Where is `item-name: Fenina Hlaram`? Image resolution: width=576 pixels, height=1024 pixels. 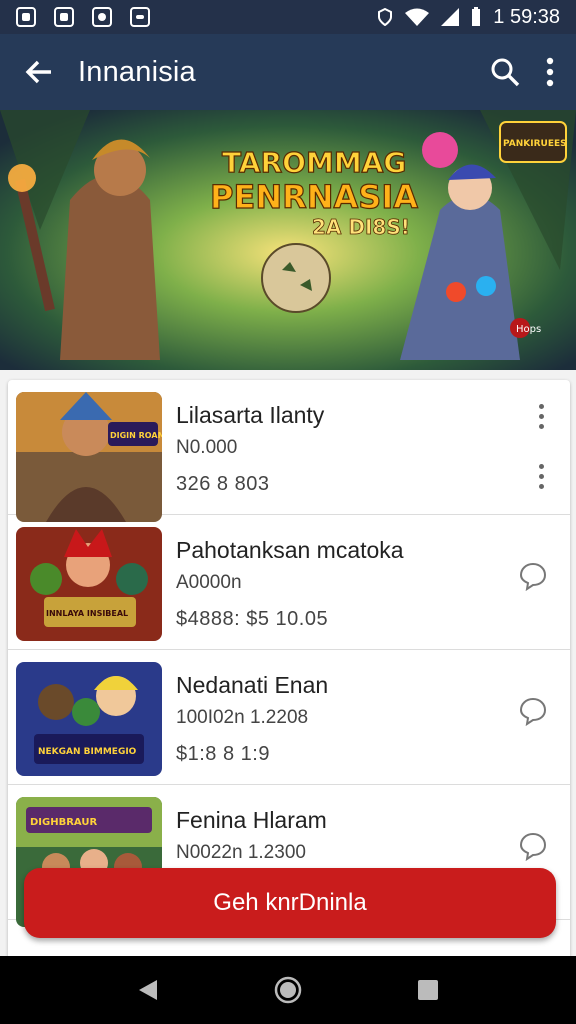
item-name: Fenina Hlaram is located at coordinates (251, 820).